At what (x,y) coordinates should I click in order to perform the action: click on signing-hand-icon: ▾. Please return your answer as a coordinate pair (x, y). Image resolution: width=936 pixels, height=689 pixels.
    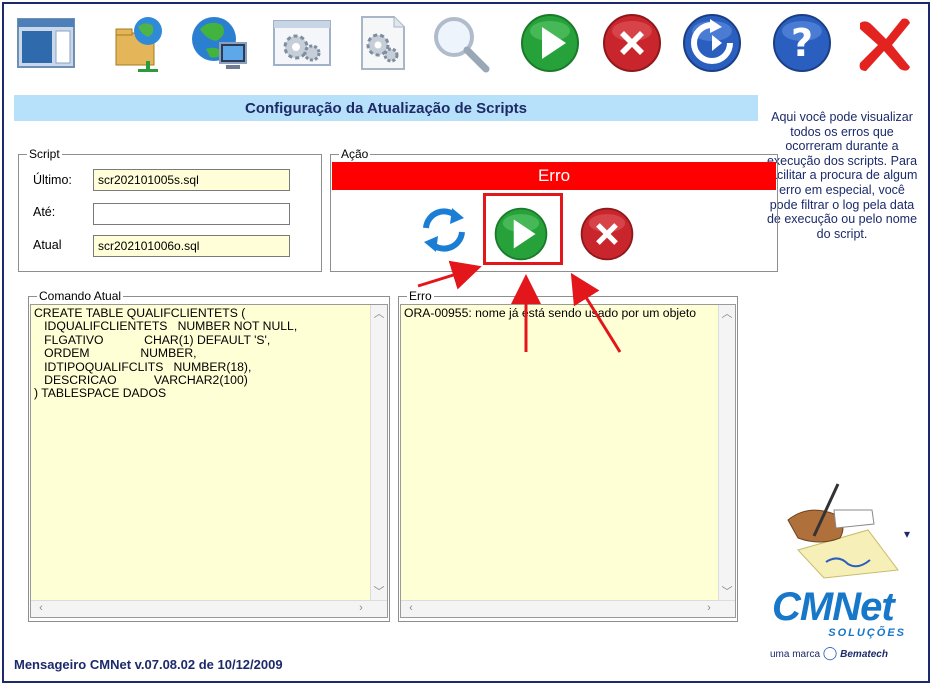
    Looking at the image, I should click on (844, 530).